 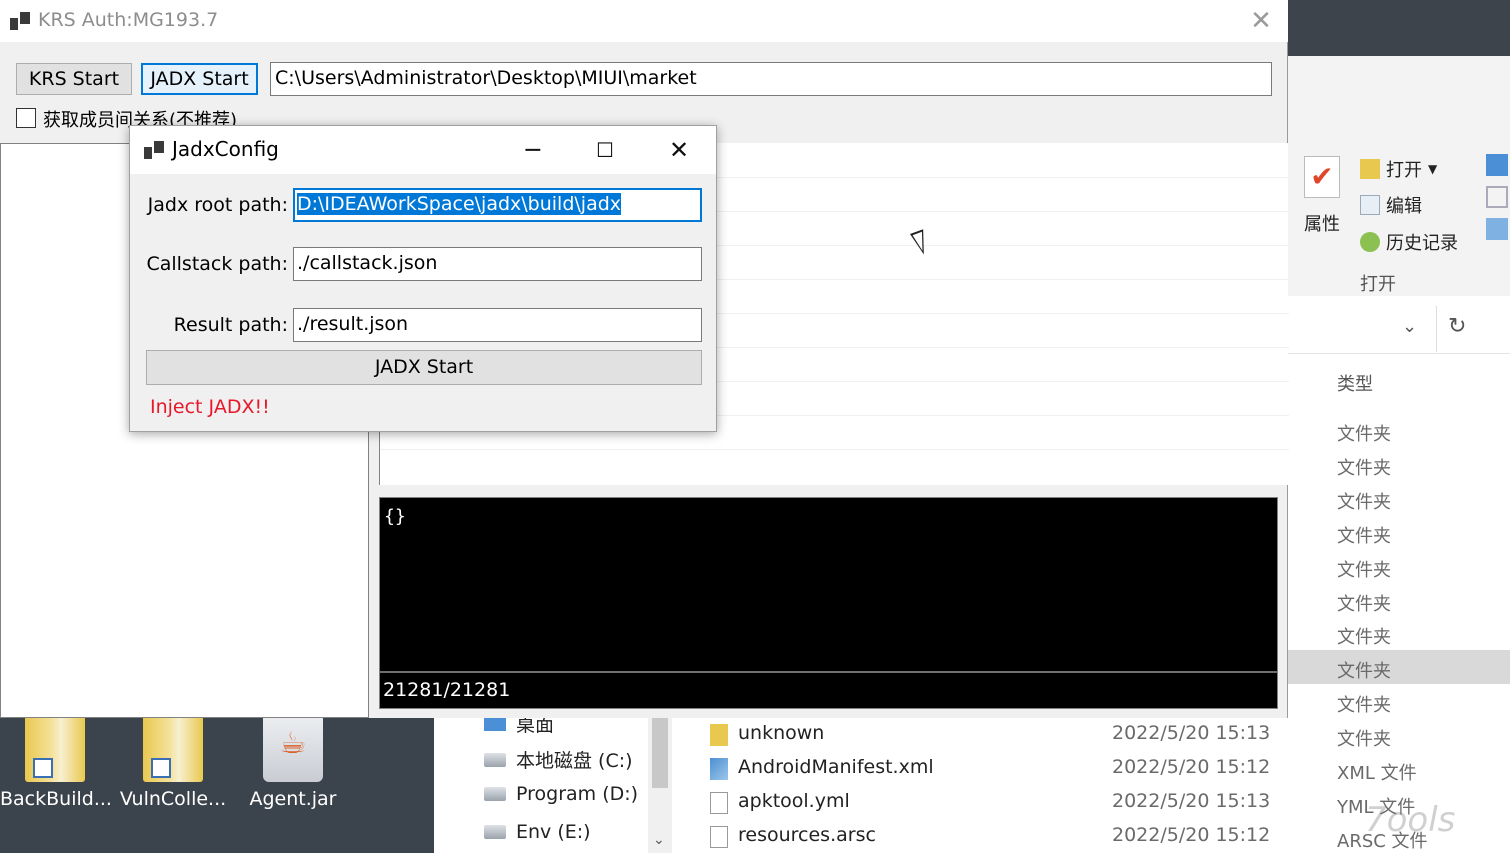 What do you see at coordinates (1370, 205) in the screenshot?
I see `edit-icon` at bounding box center [1370, 205].